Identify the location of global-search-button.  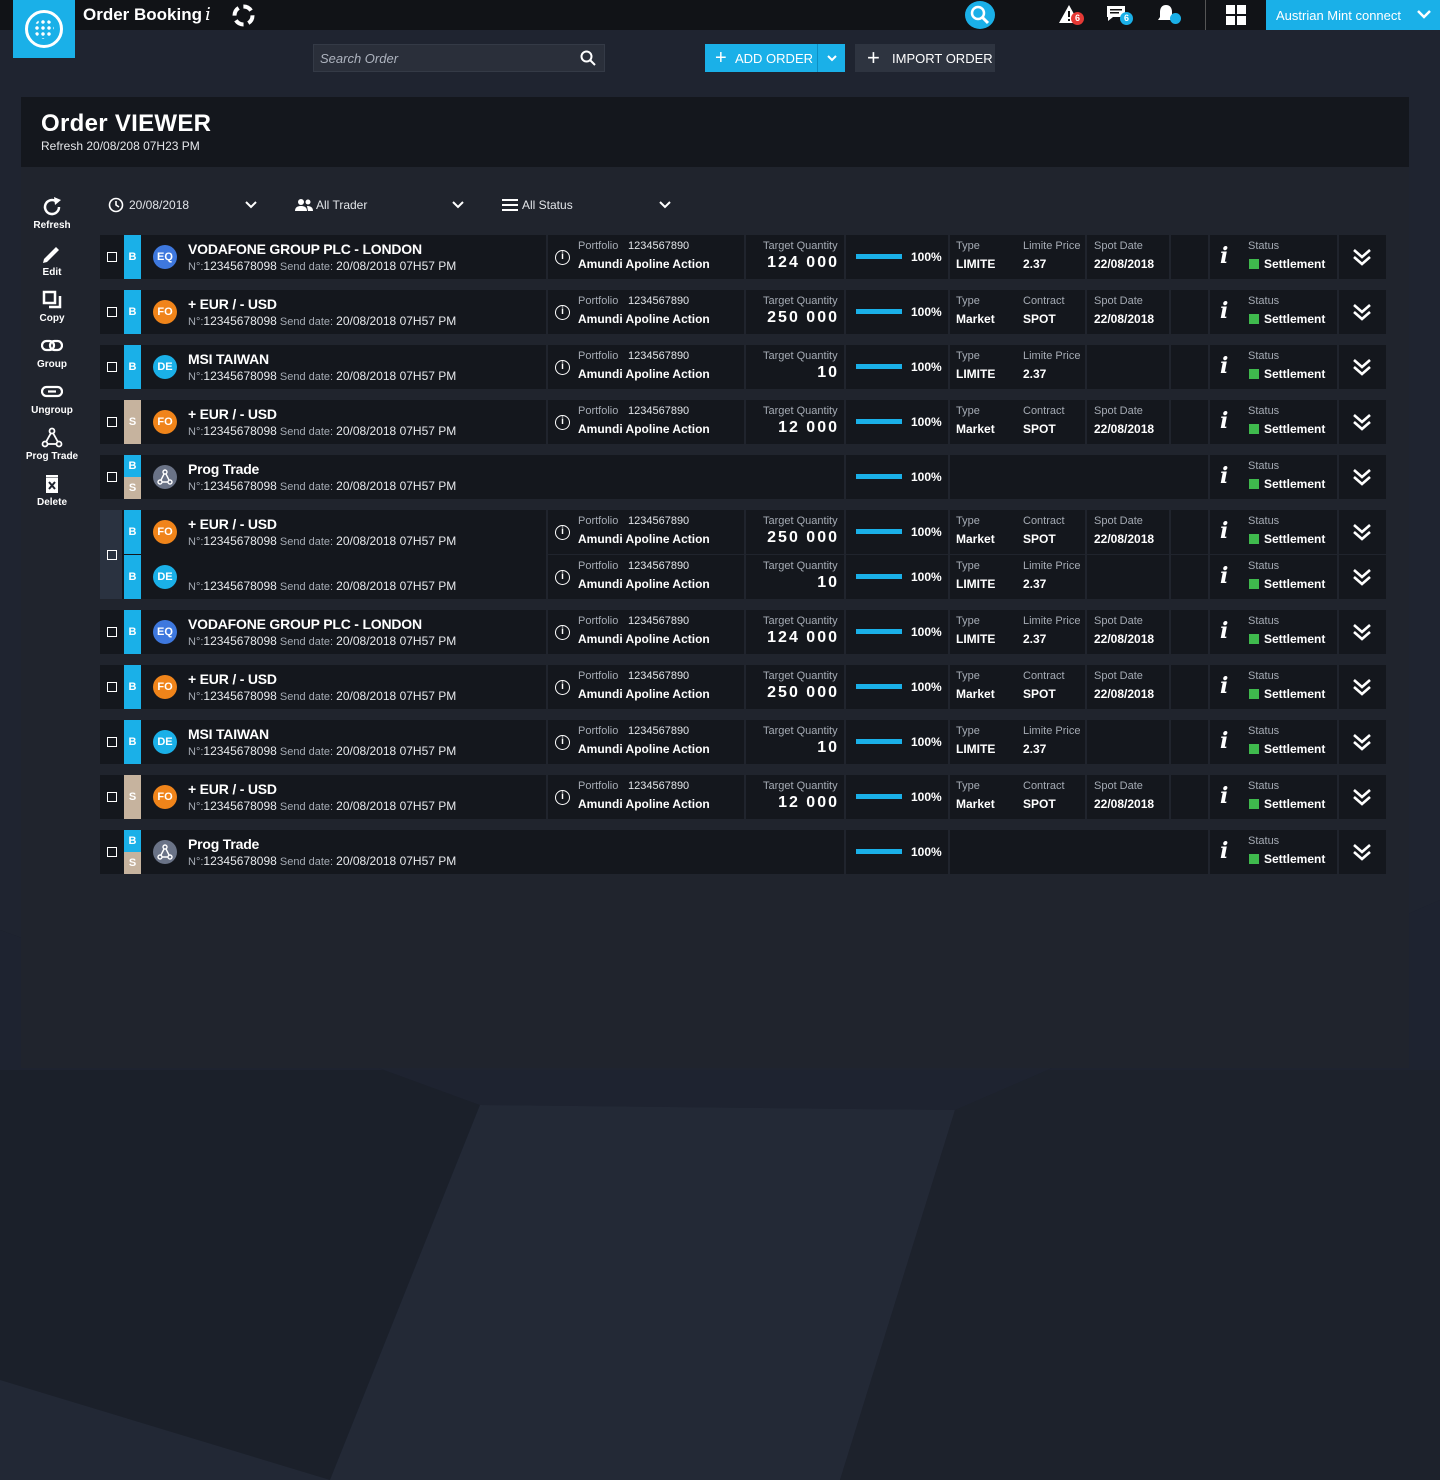
(980, 15).